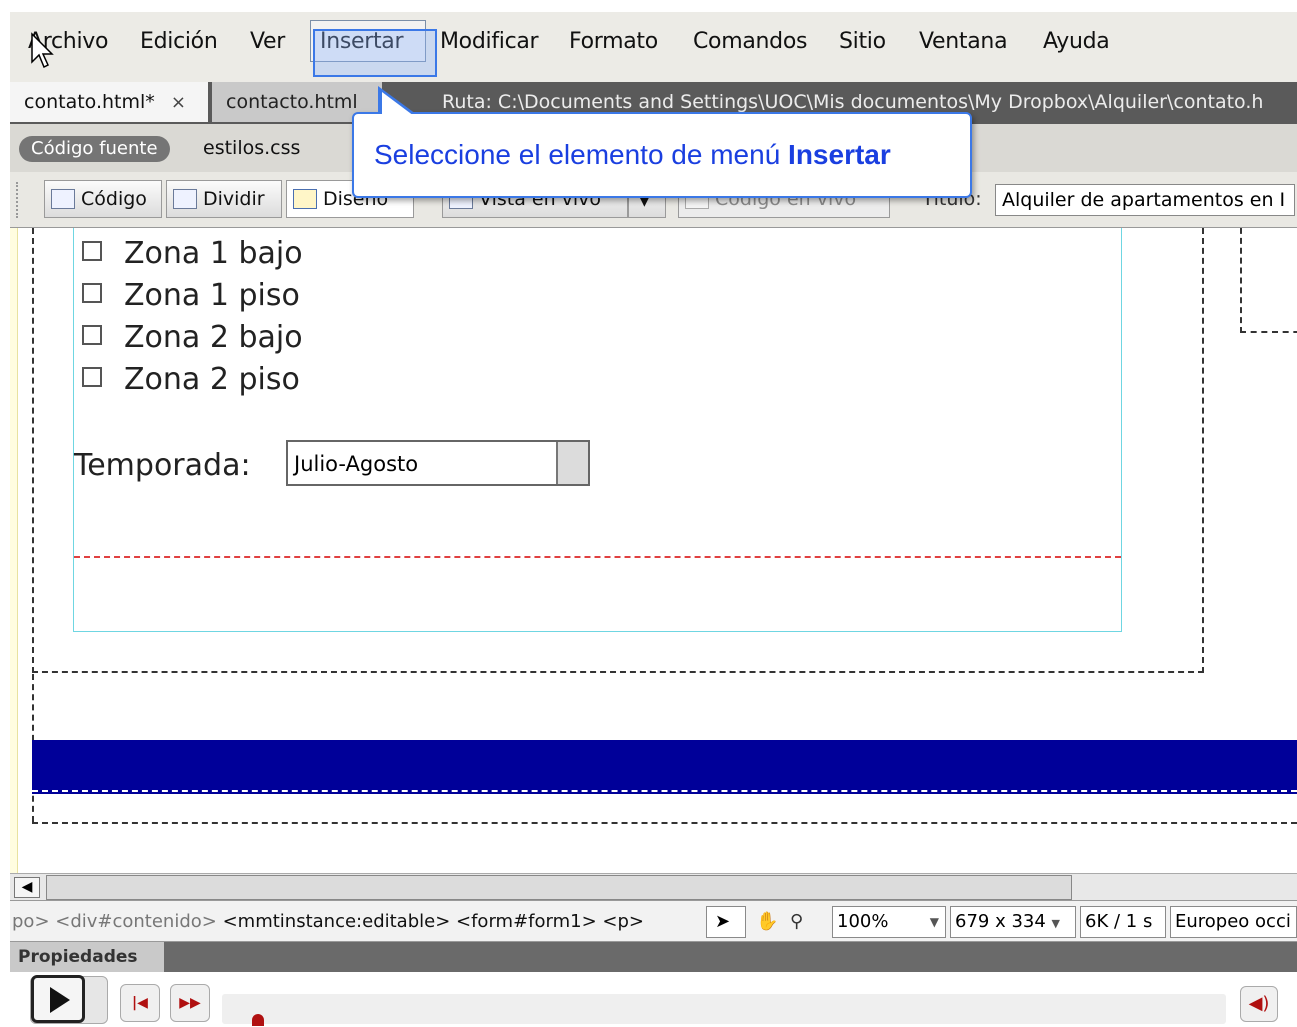 This screenshot has height=1027, width=1297. I want to click on window-size-select: 679 x 334 ▼, so click(1013, 922).